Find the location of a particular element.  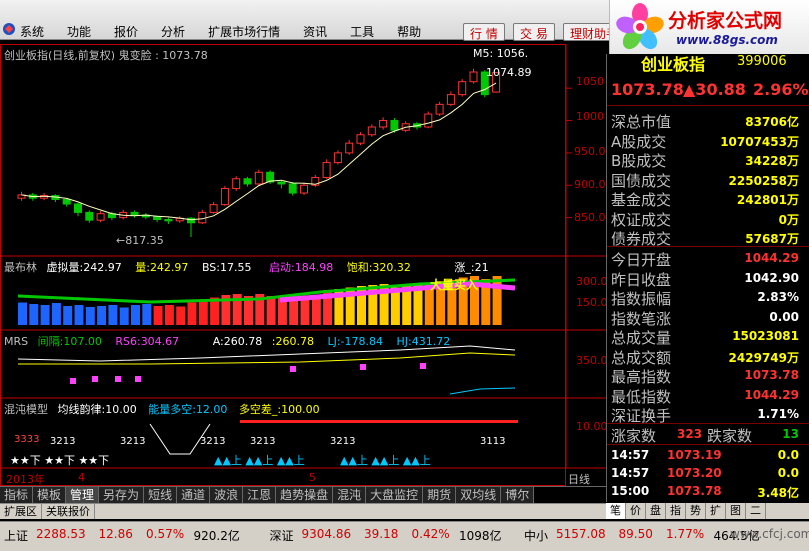

trade-button: 交 易 is located at coordinates (534, 32).